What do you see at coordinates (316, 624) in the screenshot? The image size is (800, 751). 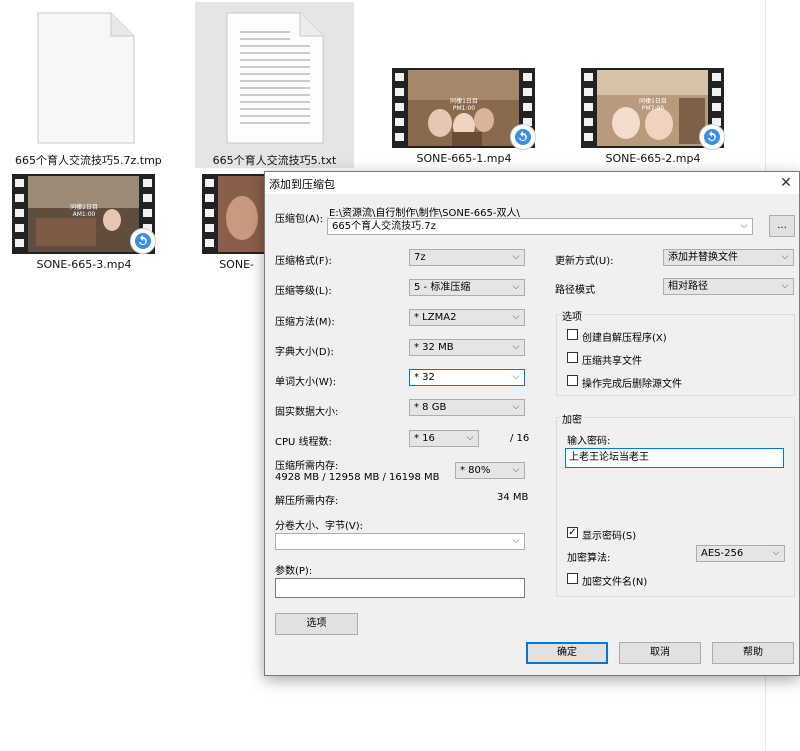 I see `options-button: 选项` at bounding box center [316, 624].